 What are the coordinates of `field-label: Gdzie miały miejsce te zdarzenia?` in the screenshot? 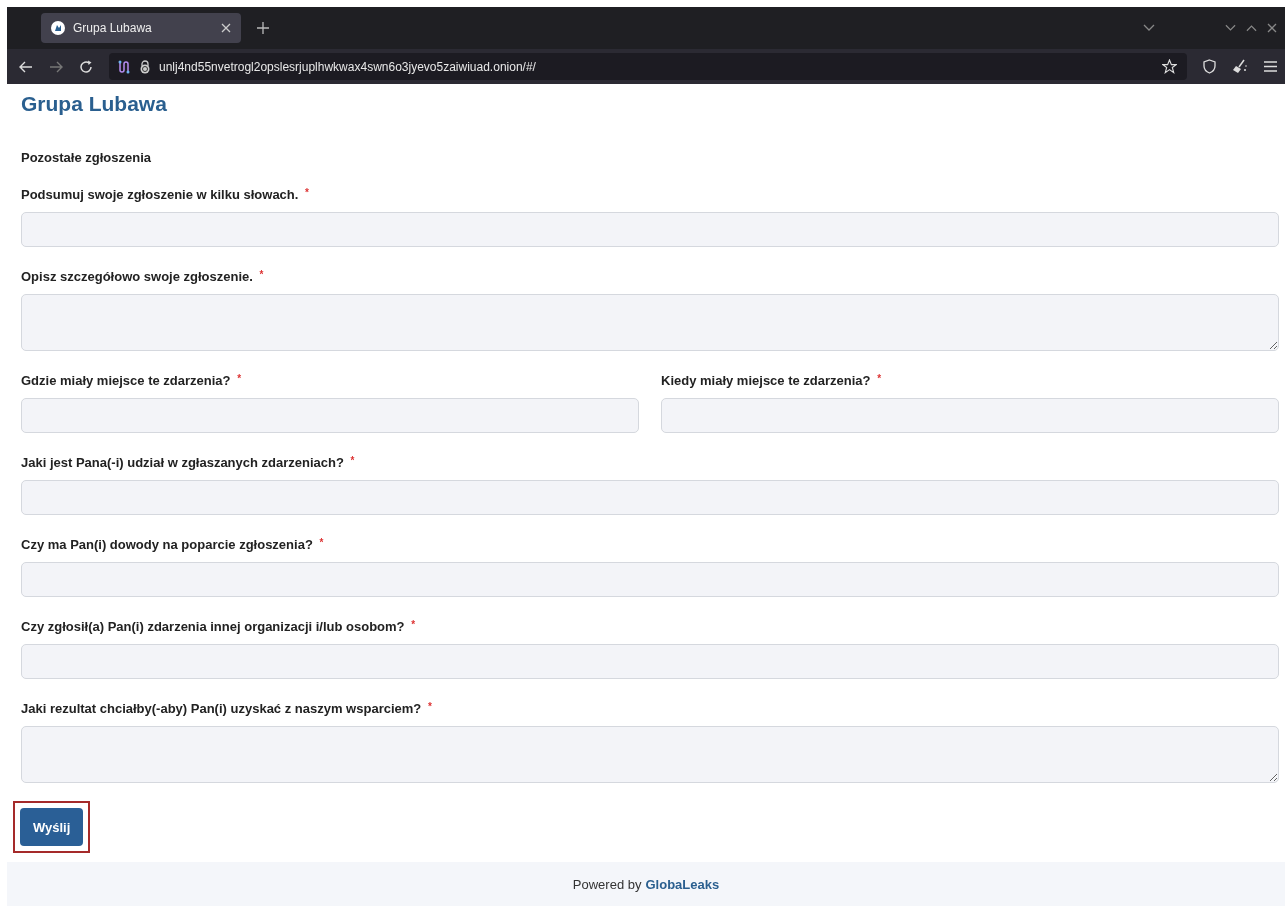 It's located at (126, 380).